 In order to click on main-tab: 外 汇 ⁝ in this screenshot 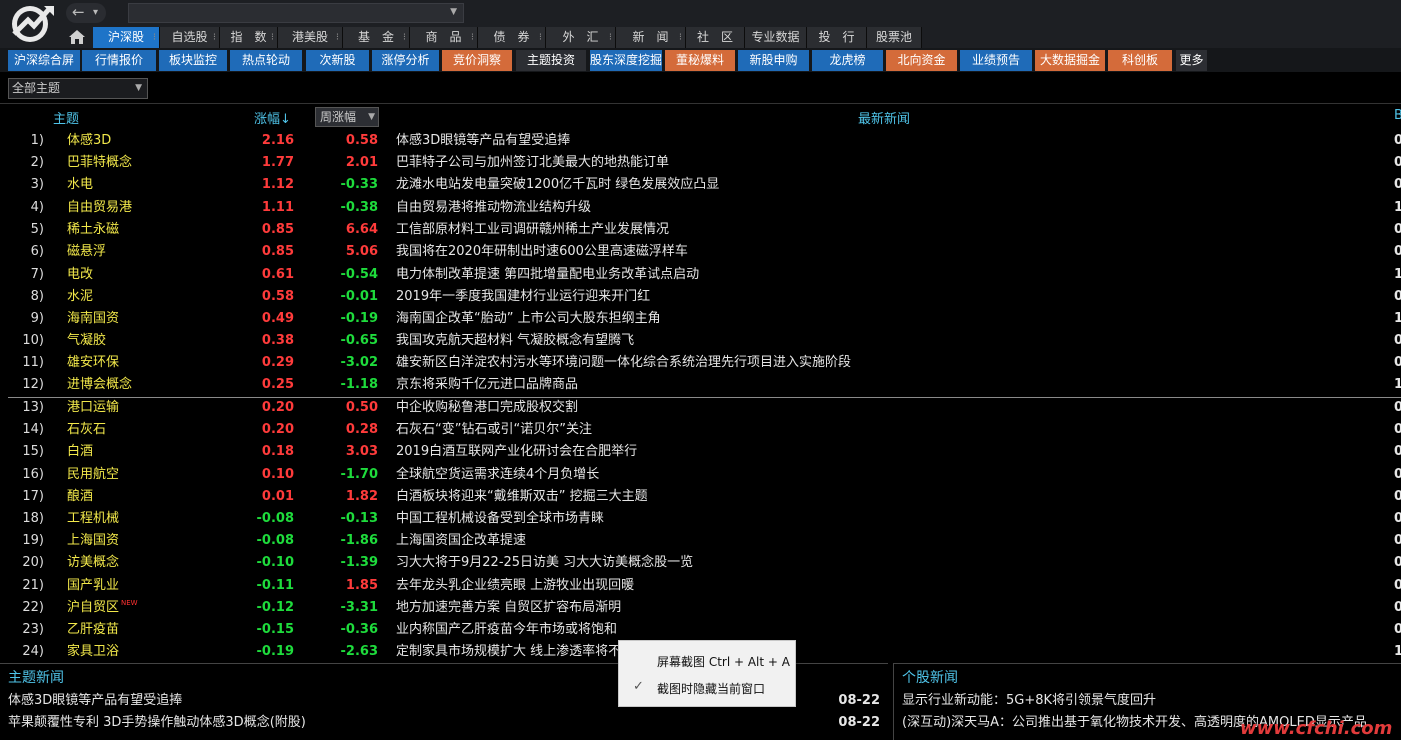, I will do `click(581, 37)`.